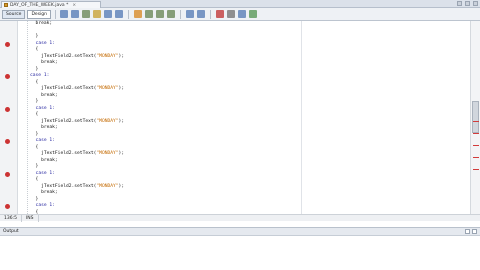 The image size is (480, 270). What do you see at coordinates (6, 5) in the screenshot?
I see `java-file-icon` at bounding box center [6, 5].